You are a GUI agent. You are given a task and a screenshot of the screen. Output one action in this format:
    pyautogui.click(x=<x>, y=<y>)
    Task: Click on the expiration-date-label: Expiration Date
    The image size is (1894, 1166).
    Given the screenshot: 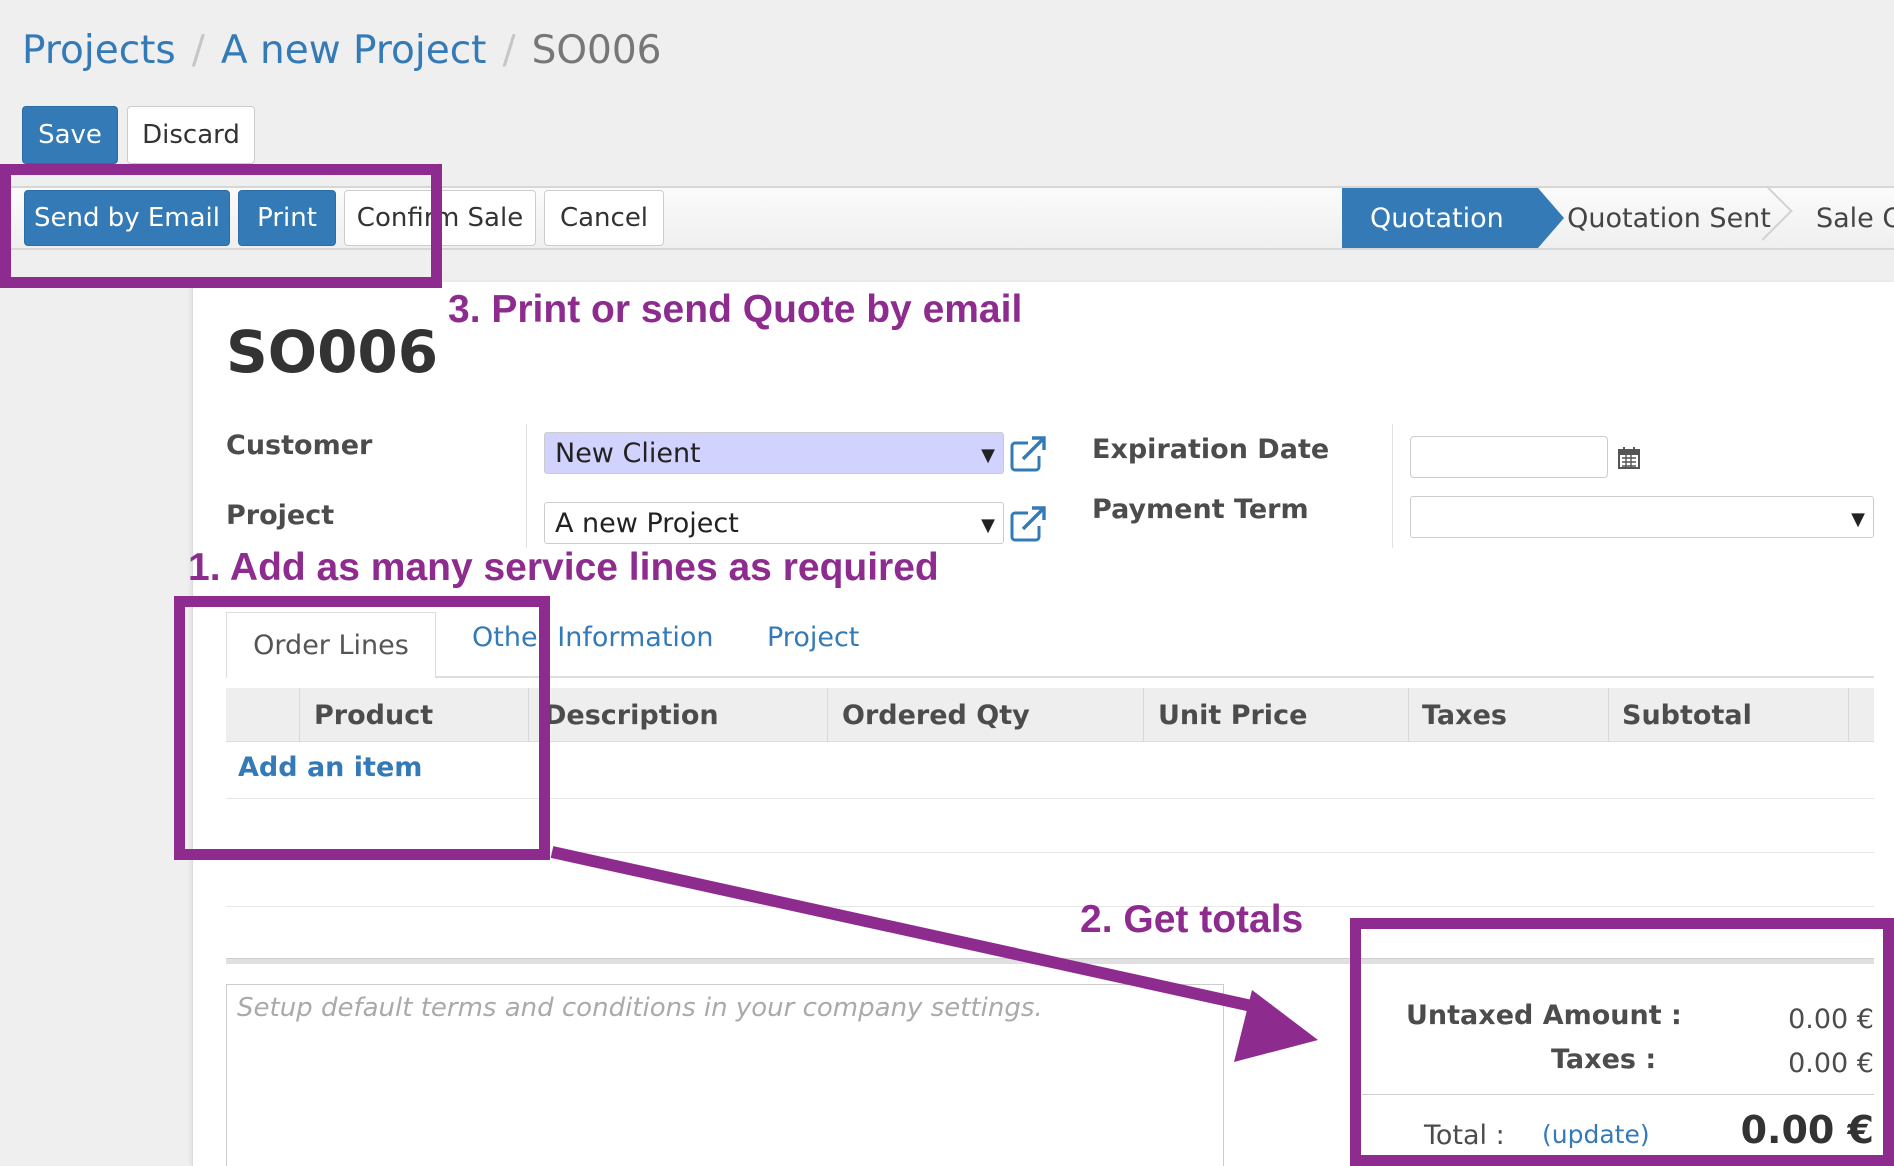 What is the action you would take?
    pyautogui.click(x=1211, y=449)
    